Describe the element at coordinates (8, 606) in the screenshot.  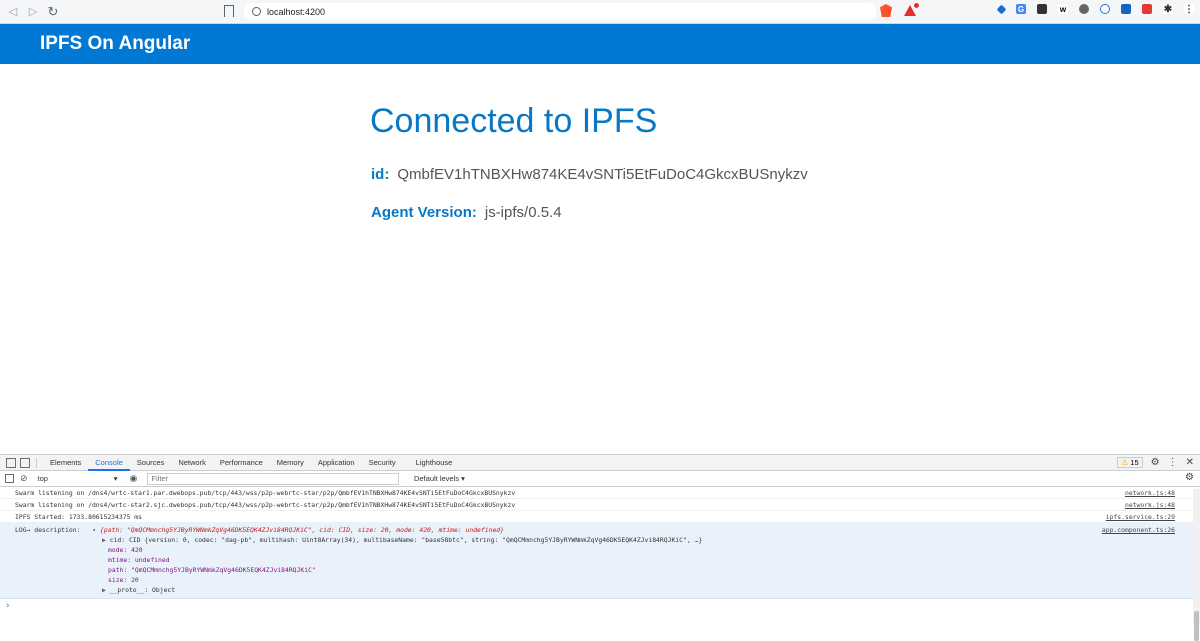
I see `console-prompt: ›` at that location.